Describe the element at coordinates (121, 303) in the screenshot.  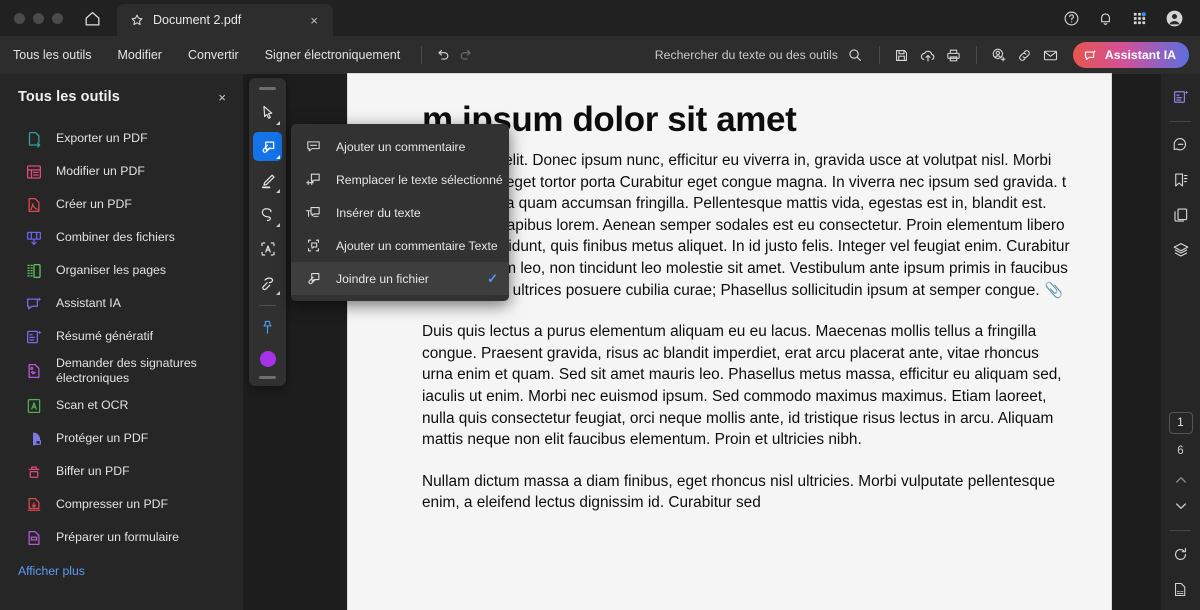
I see `sidebar-item-ai-assistant: Assistant IA` at that location.